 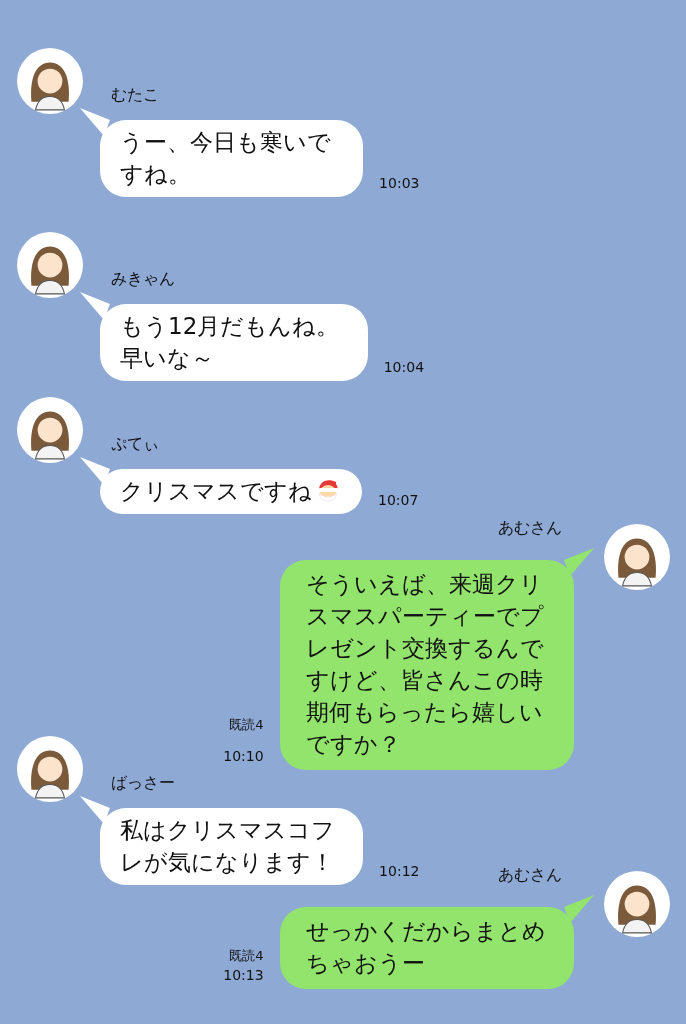 I want to click on message-text: 私はクリスマスコフレが気になります！, so click(x=228, y=846).